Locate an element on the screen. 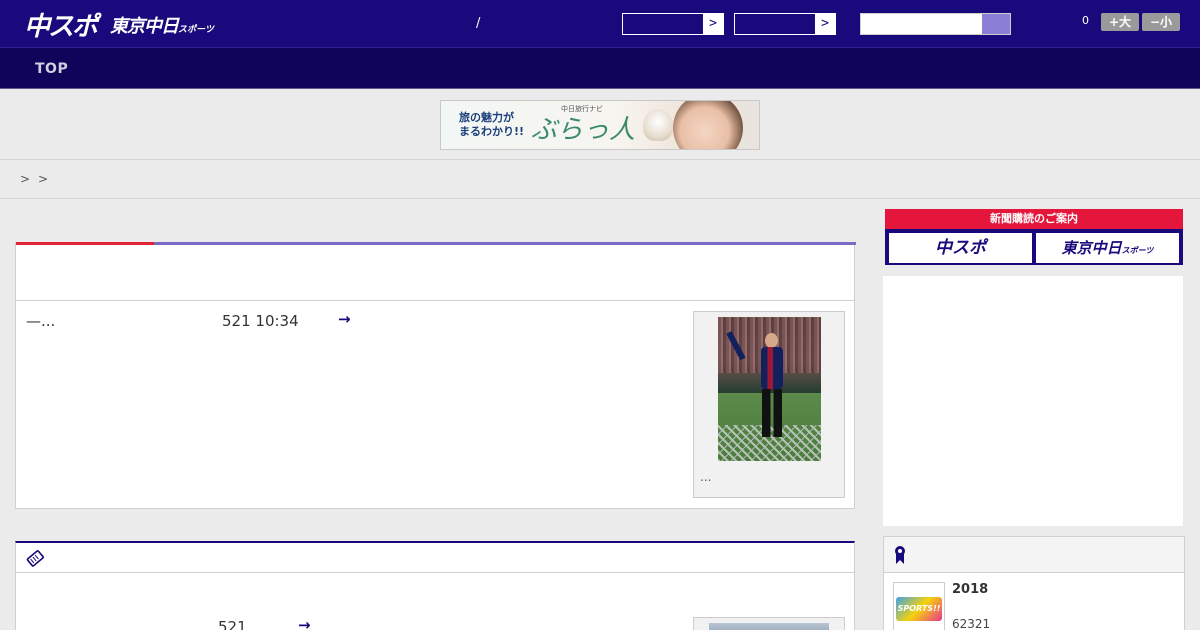  article-2-photo-box is located at coordinates (769, 623).